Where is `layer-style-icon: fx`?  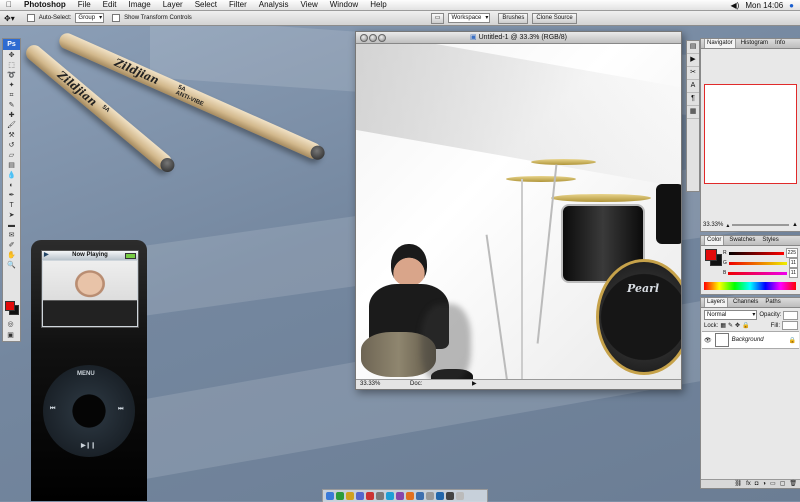 layer-style-icon: fx is located at coordinates (748, 484).